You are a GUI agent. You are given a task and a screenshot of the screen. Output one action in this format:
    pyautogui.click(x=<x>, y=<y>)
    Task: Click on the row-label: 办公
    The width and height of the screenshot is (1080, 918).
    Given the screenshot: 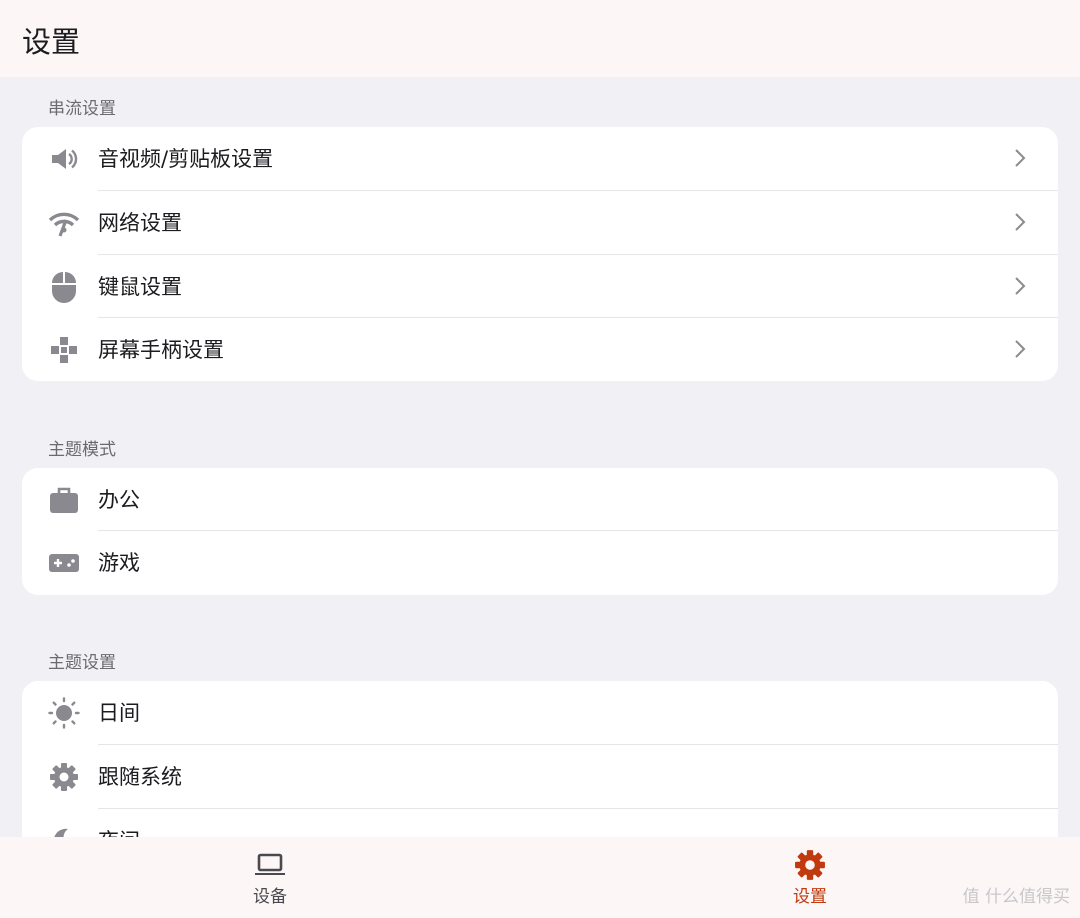 What is the action you would take?
    pyautogui.click(x=119, y=500)
    